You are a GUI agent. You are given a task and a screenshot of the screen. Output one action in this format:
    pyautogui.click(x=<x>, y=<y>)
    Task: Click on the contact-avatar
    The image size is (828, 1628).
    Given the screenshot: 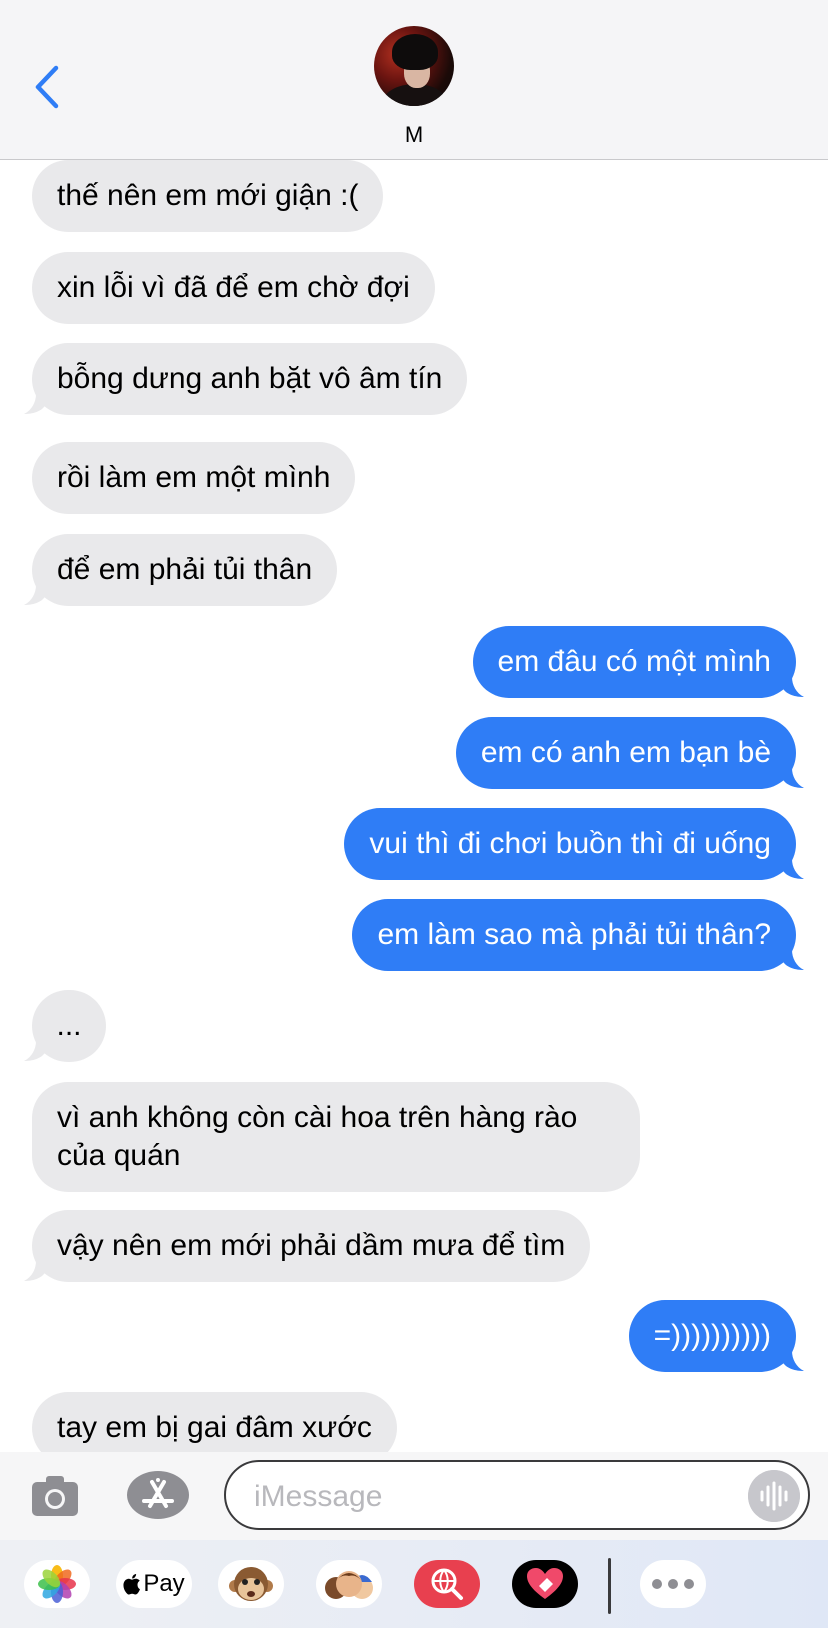 What is the action you would take?
    pyautogui.click(x=414, y=66)
    